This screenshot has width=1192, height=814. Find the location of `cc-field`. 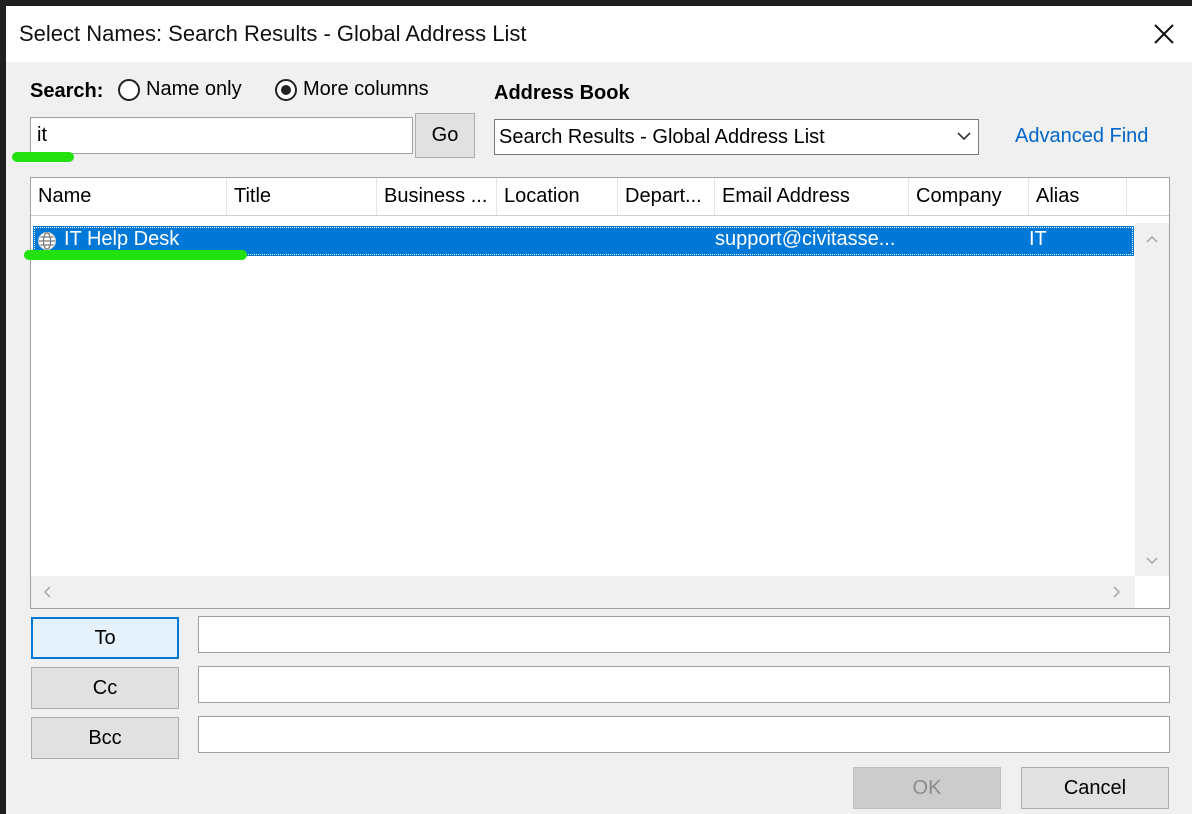

cc-field is located at coordinates (684, 684).